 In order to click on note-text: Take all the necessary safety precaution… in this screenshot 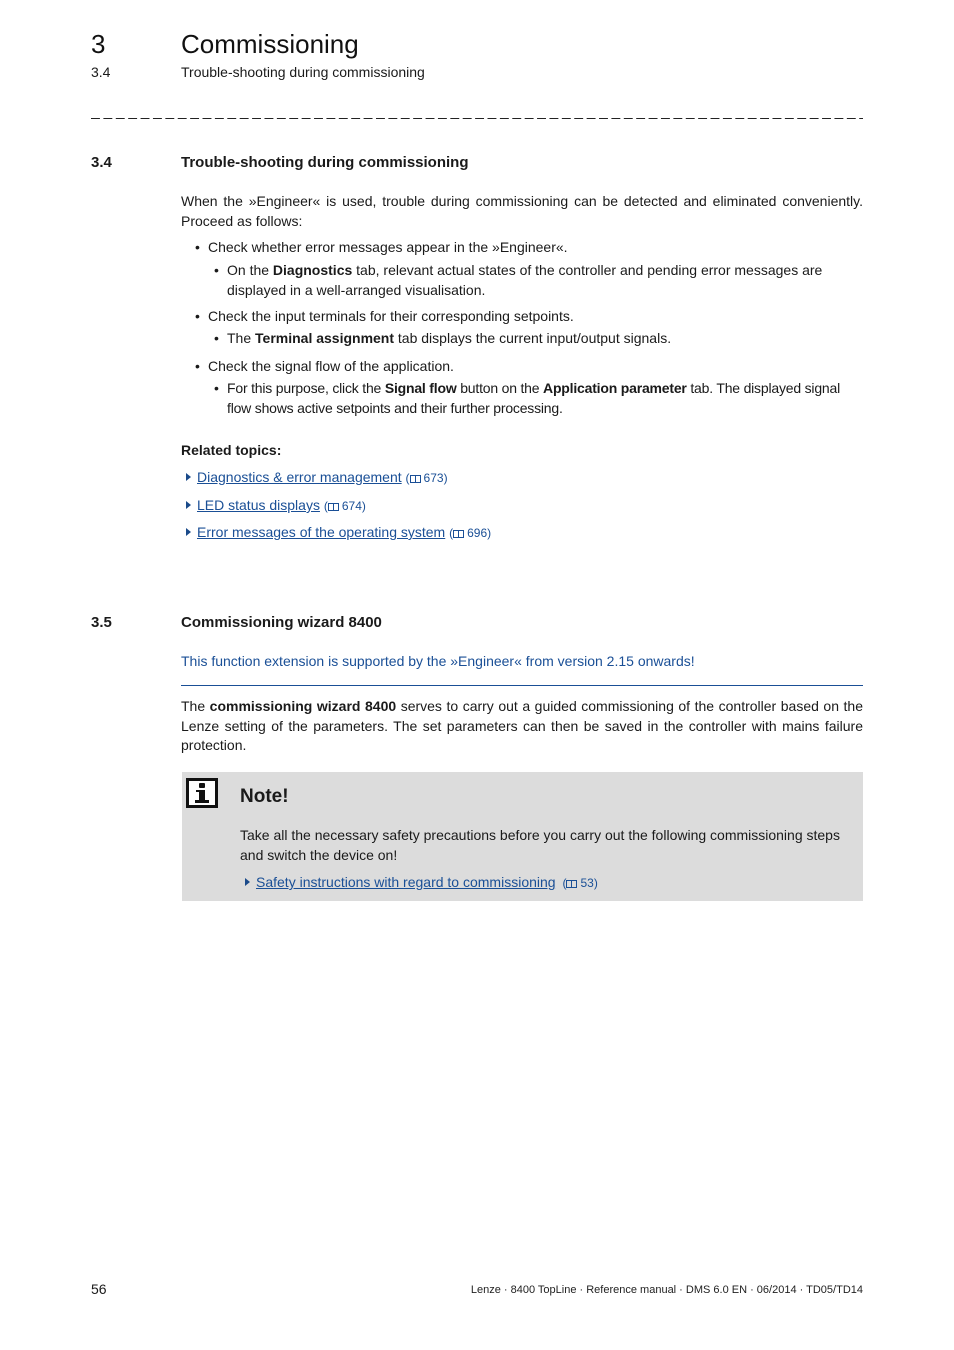, I will do `click(540, 845)`.